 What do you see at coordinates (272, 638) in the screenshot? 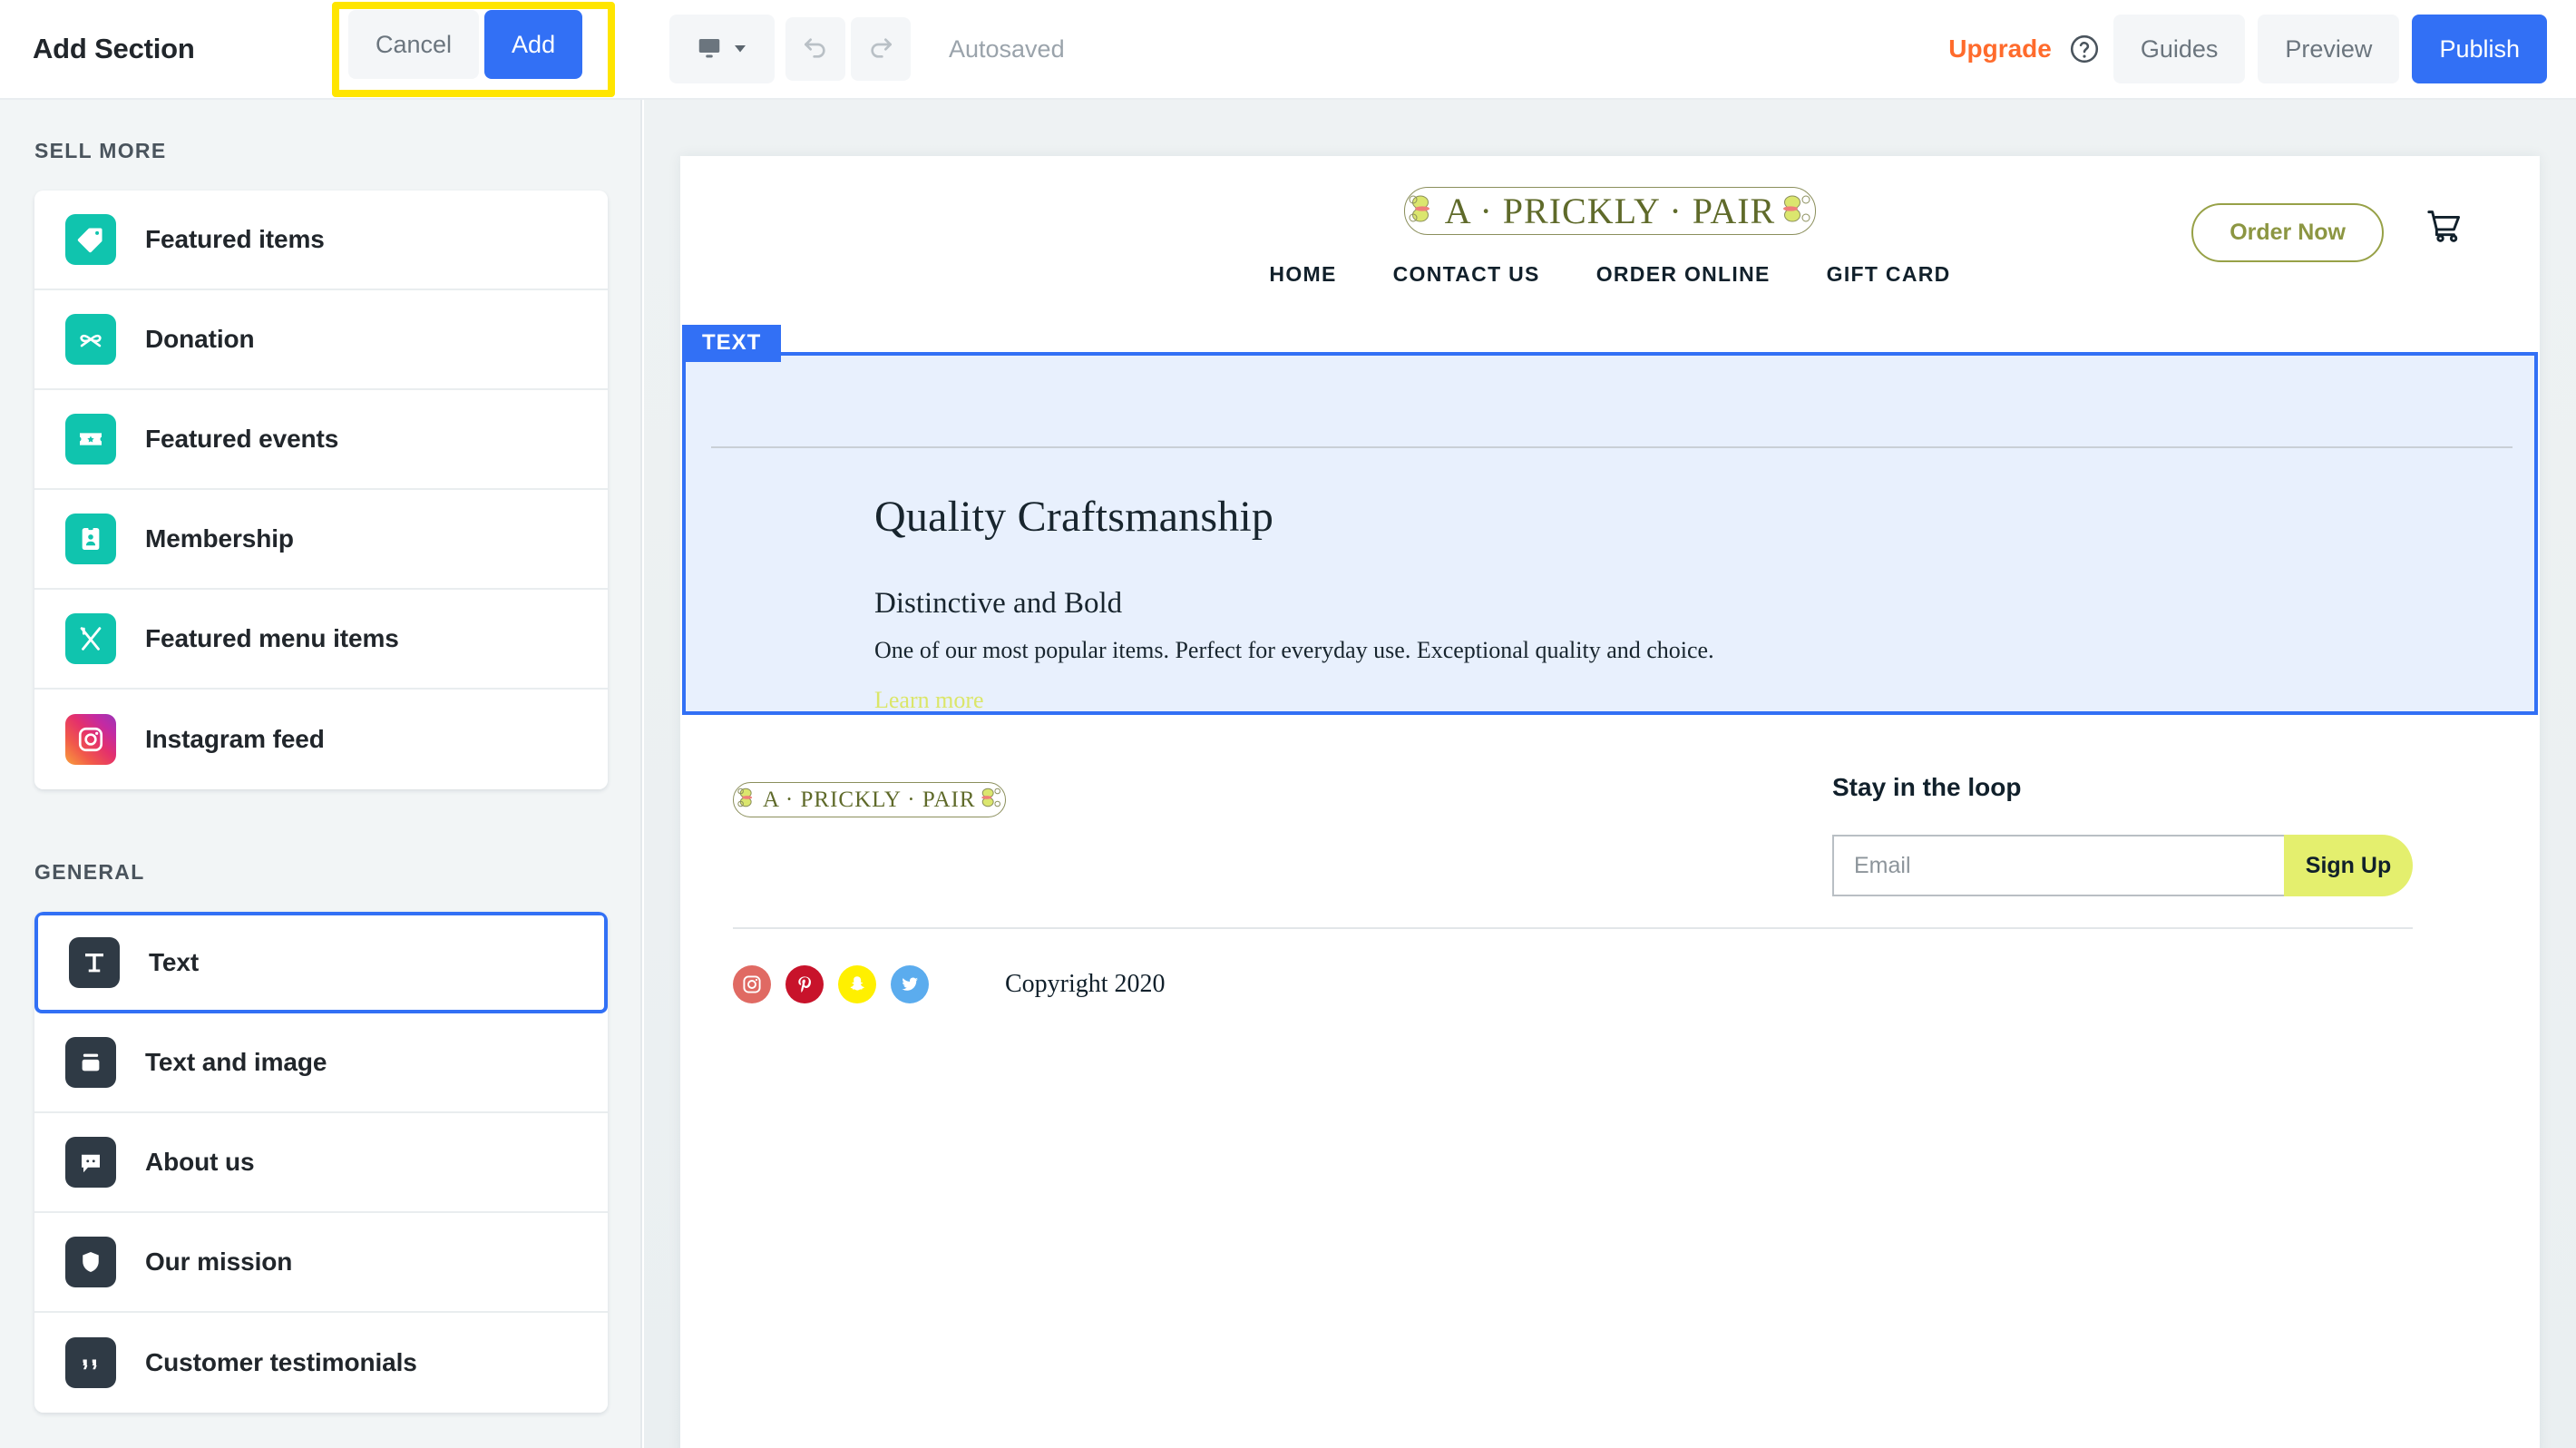
I see `sidebar-item-label: Featured menu items` at bounding box center [272, 638].